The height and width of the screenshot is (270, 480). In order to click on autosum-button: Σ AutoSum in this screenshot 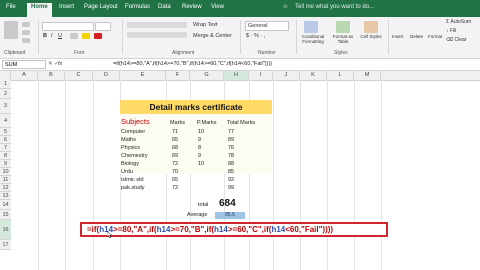, I will do `click(458, 22)`.